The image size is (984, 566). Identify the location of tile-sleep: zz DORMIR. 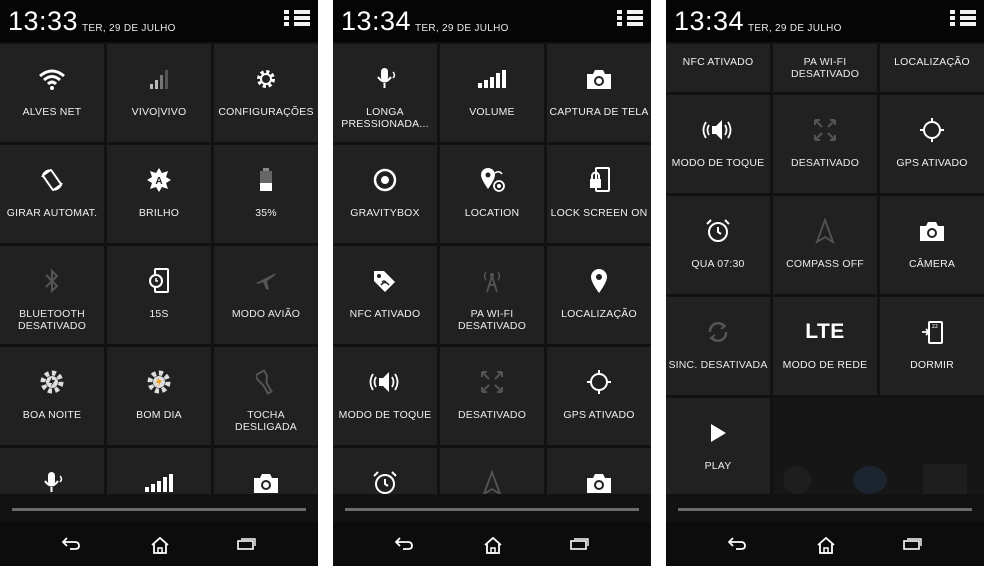
(932, 346).